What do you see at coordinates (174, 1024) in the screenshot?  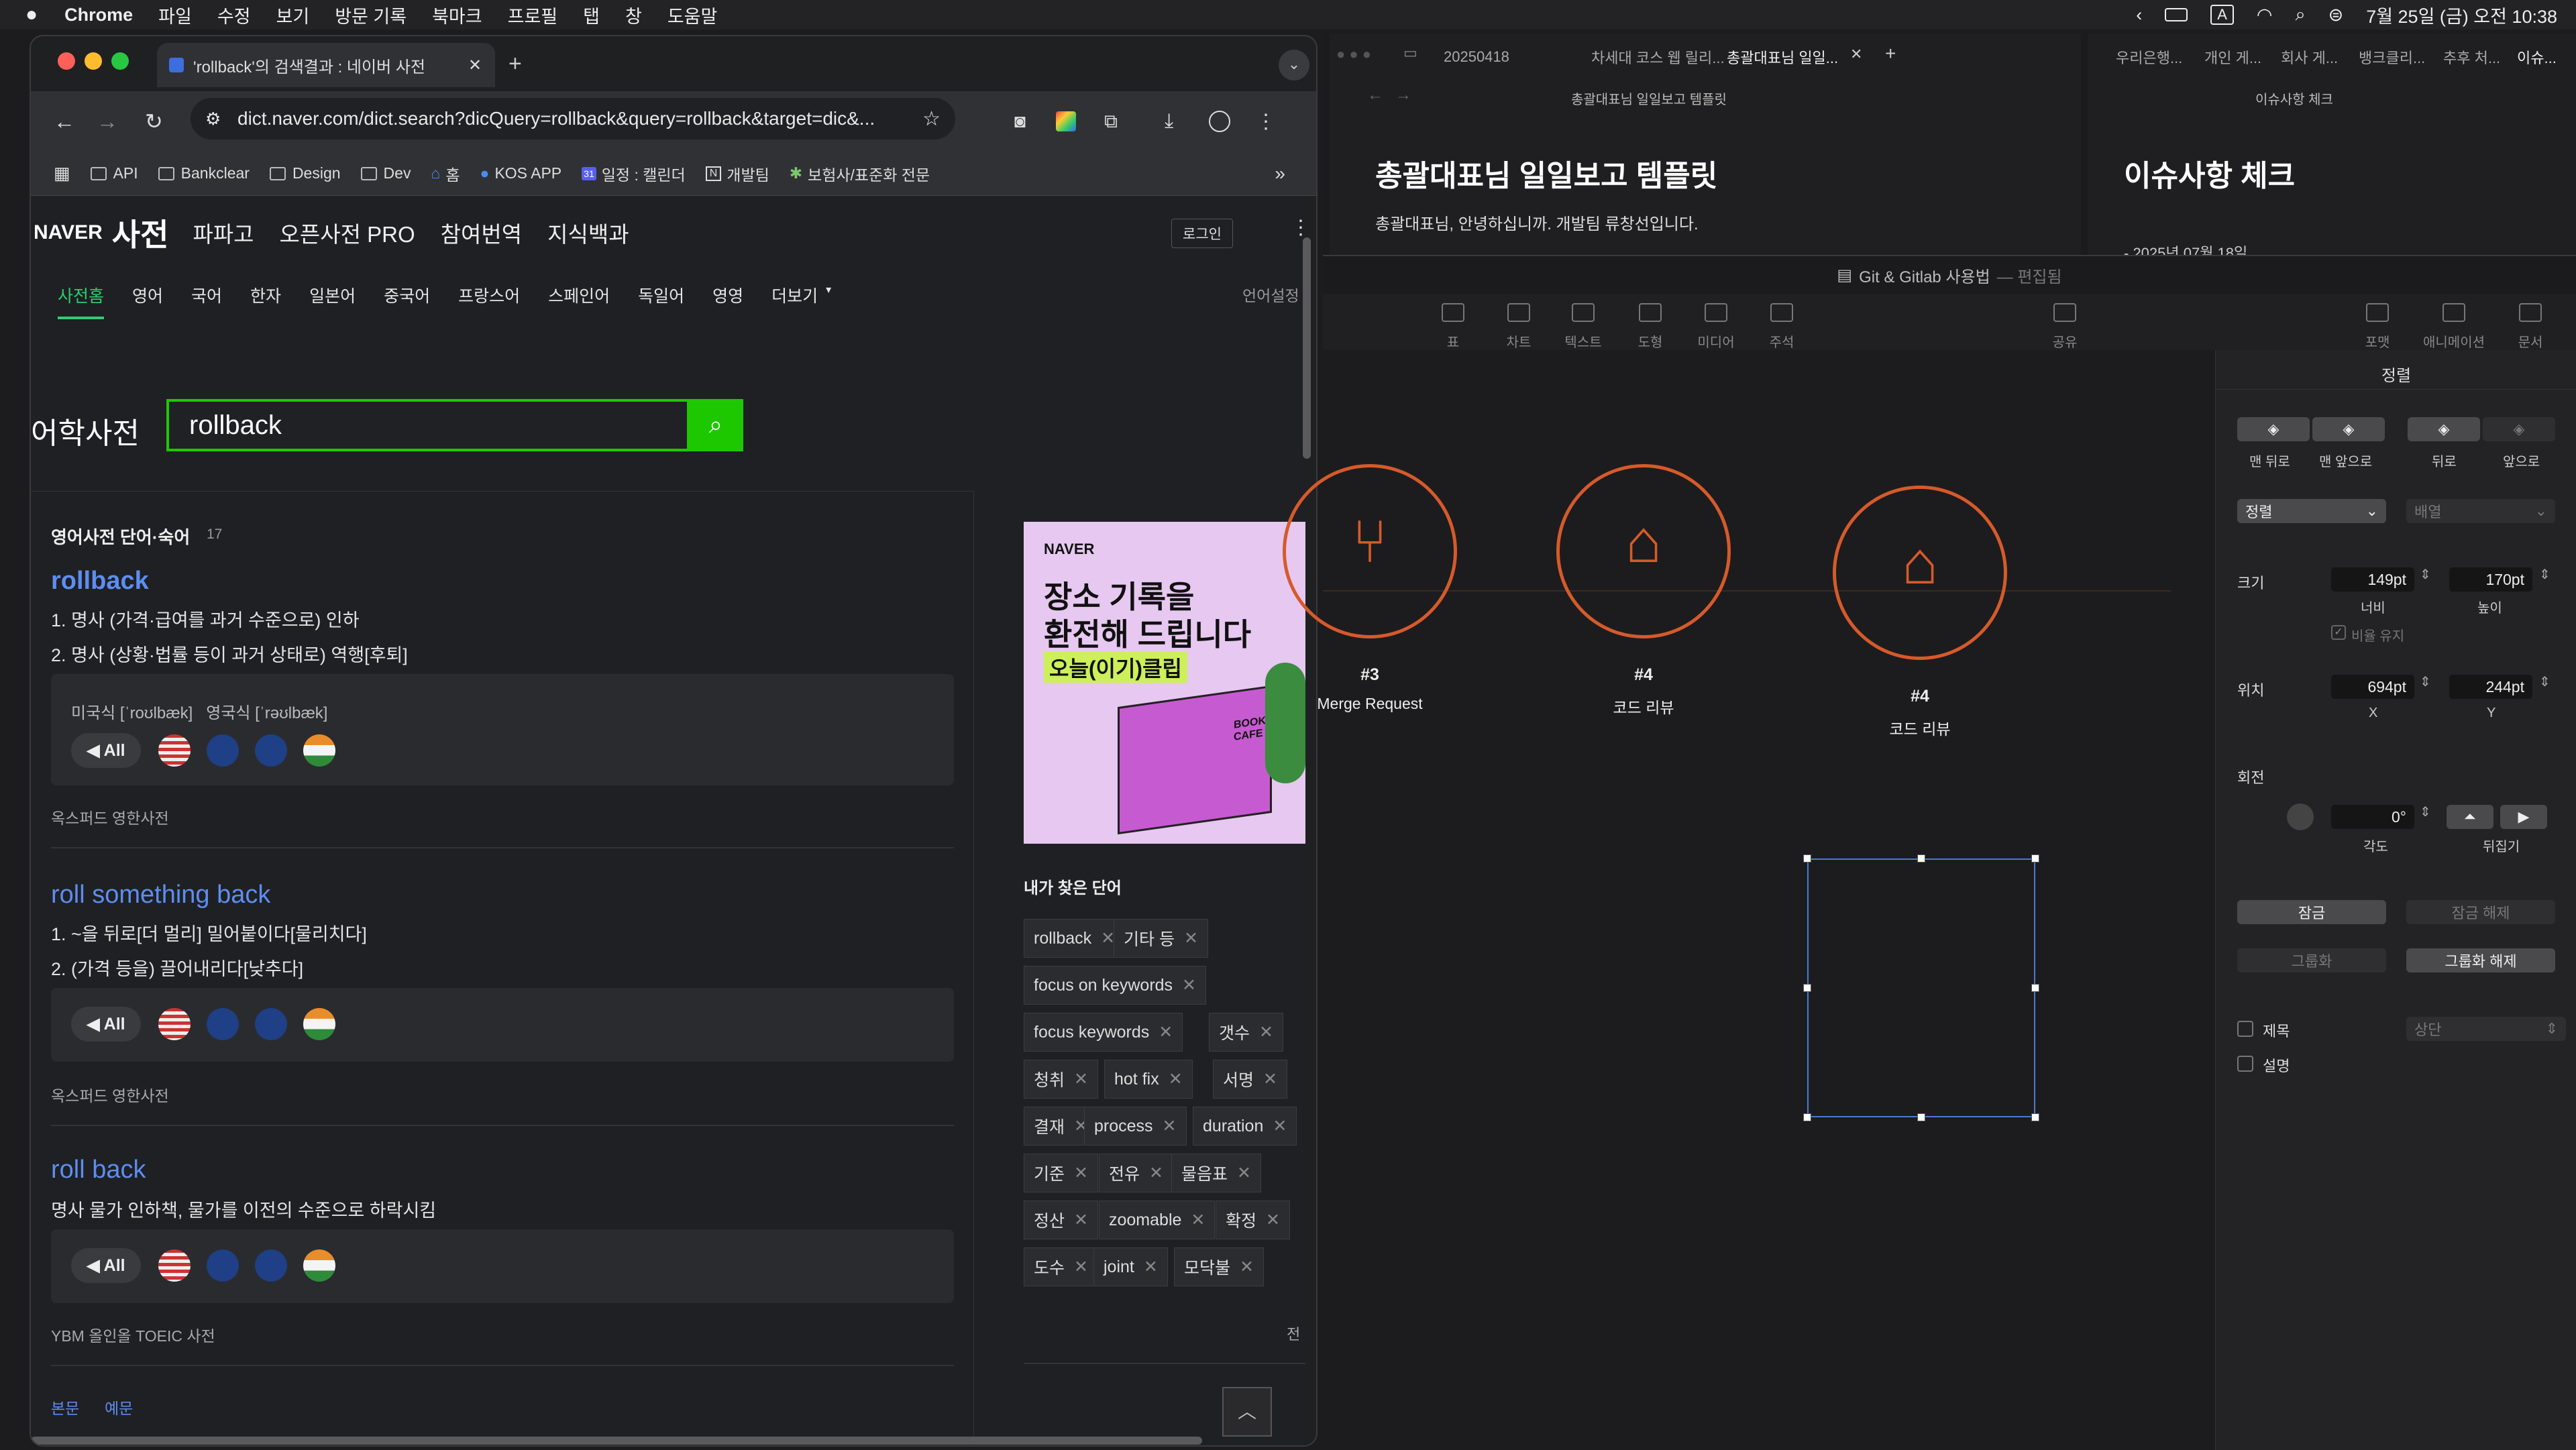 I see `us-flag-icon` at bounding box center [174, 1024].